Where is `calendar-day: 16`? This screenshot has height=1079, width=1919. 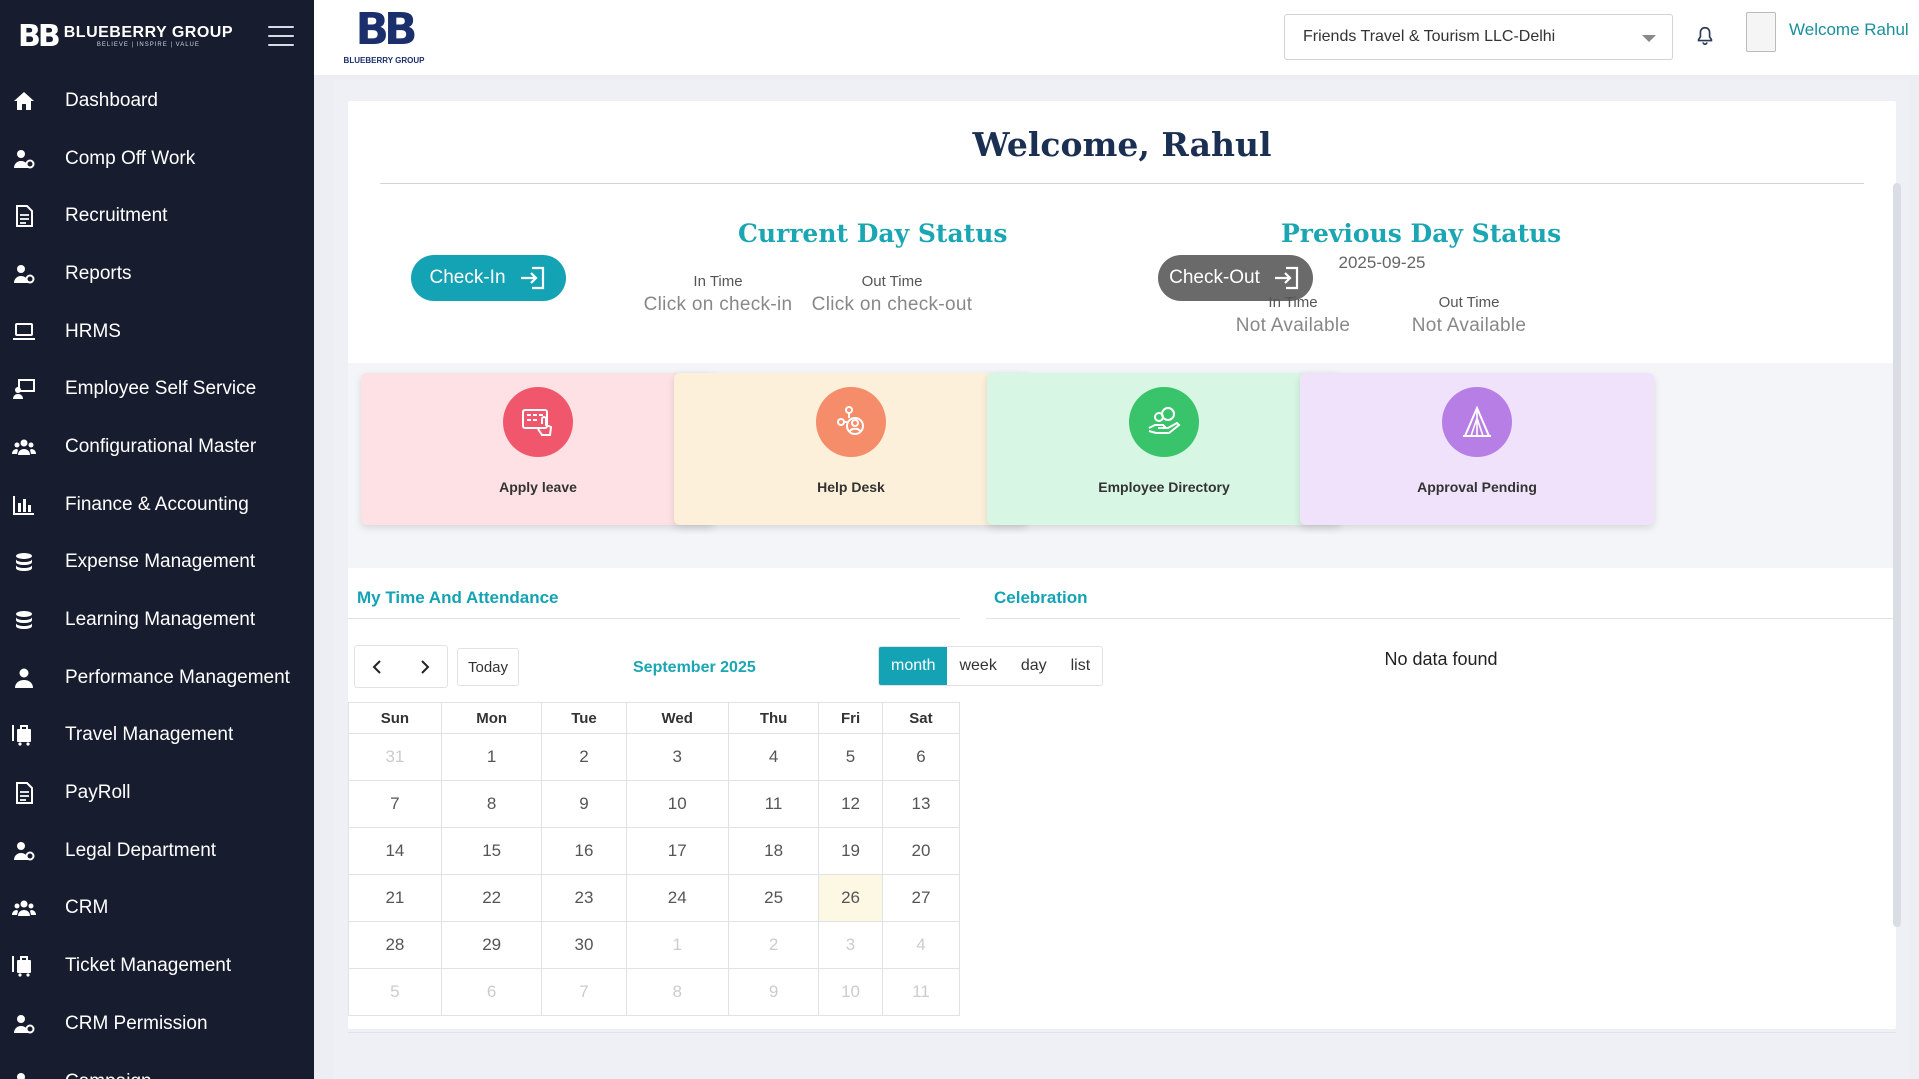 calendar-day: 16 is located at coordinates (584, 851).